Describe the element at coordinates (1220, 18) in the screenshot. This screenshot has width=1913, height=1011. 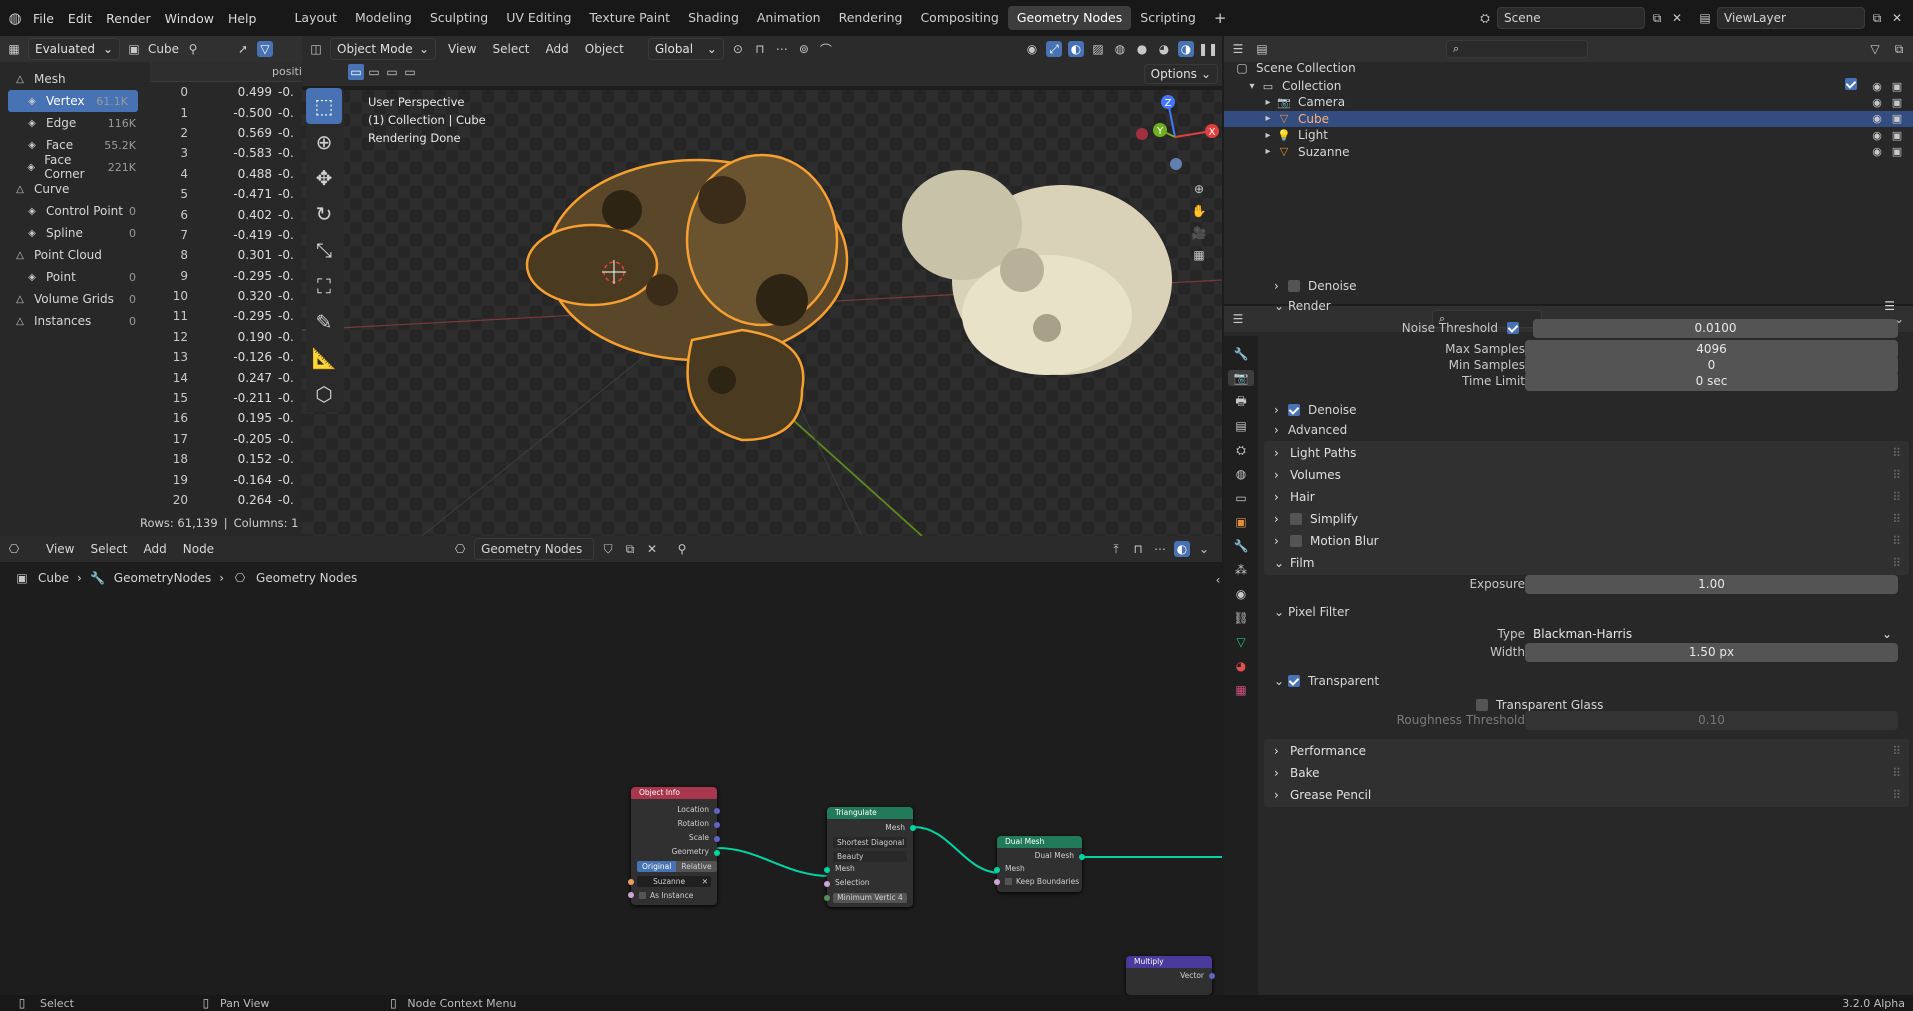
I see `add-workspace-button: +` at that location.